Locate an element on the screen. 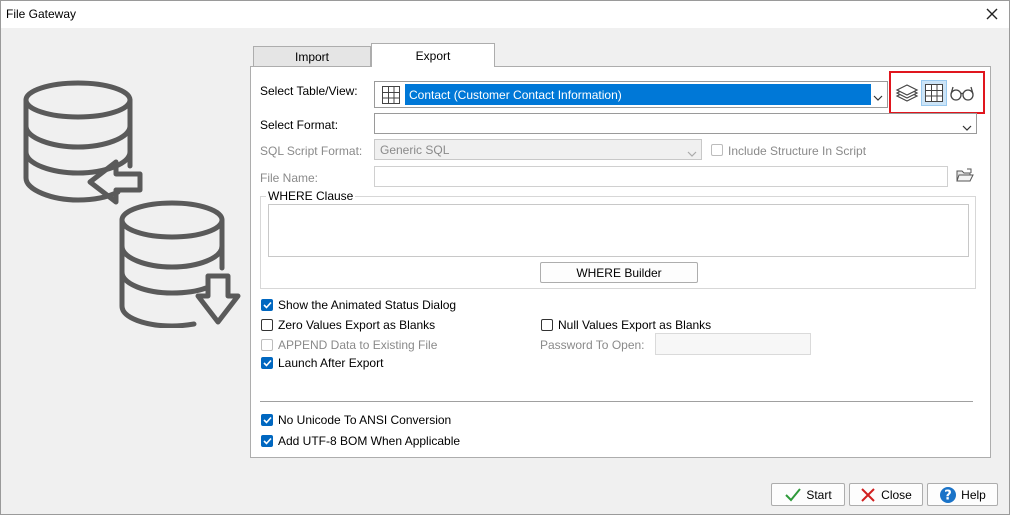 The width and height of the screenshot is (1010, 515). table-select: Contact (Customer Contact Information) is located at coordinates (631, 94).